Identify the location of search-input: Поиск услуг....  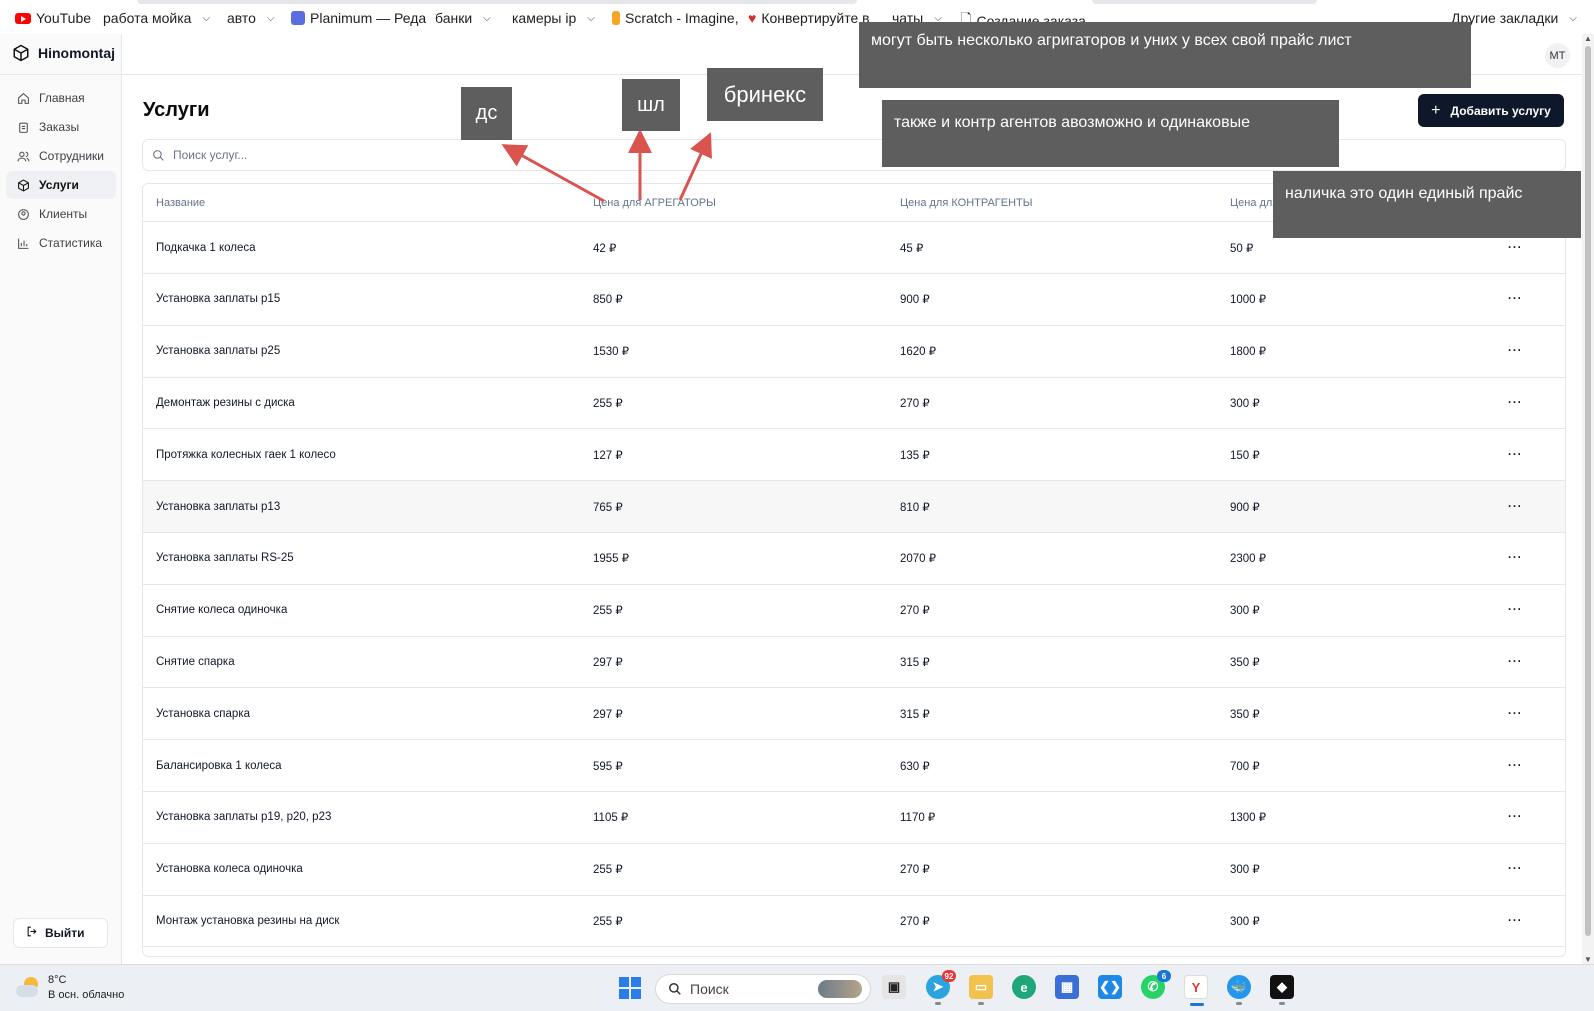
(854, 155).